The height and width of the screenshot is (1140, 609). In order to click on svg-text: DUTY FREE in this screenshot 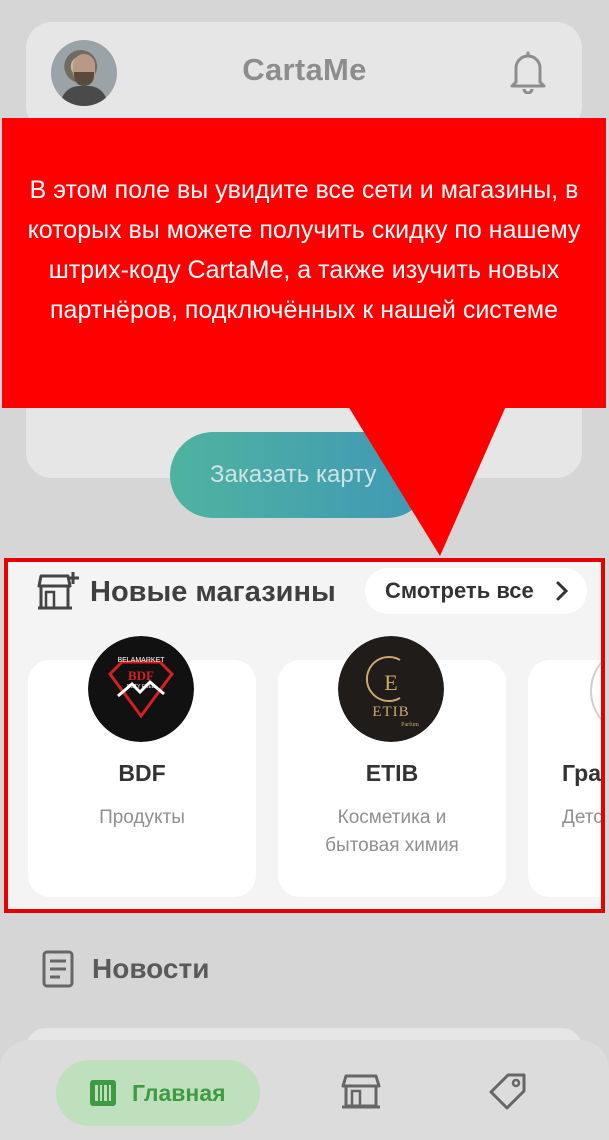, I will do `click(141, 687)`.